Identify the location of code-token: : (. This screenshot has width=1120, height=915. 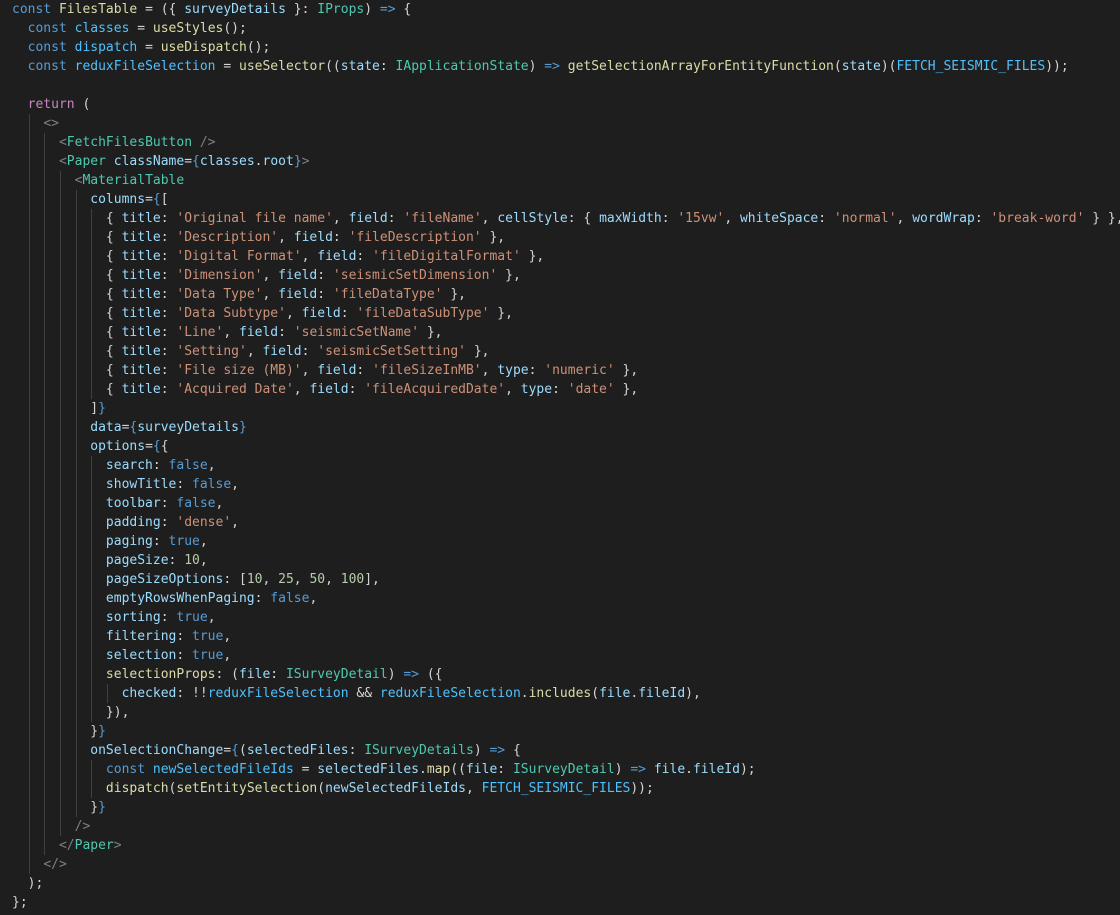
(227, 674).